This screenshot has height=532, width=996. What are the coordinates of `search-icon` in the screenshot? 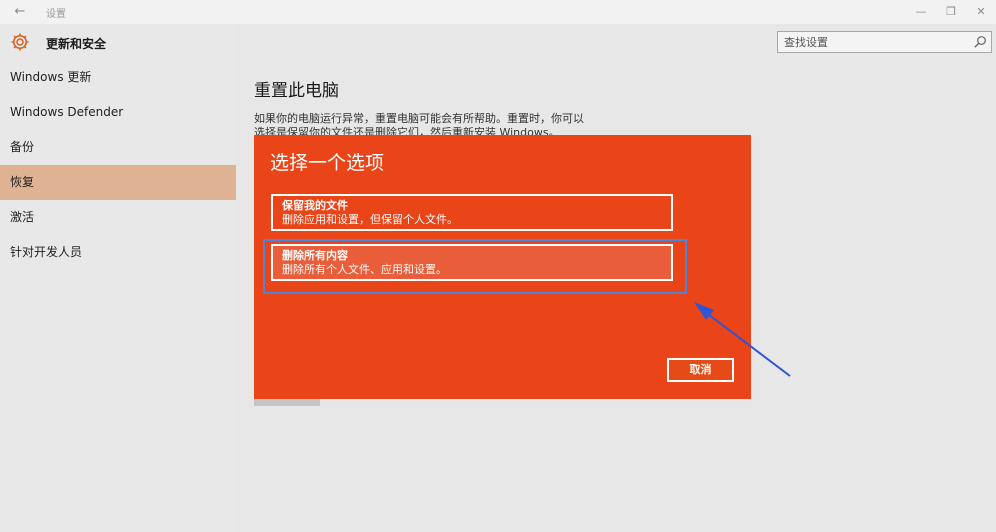 It's located at (980, 42).